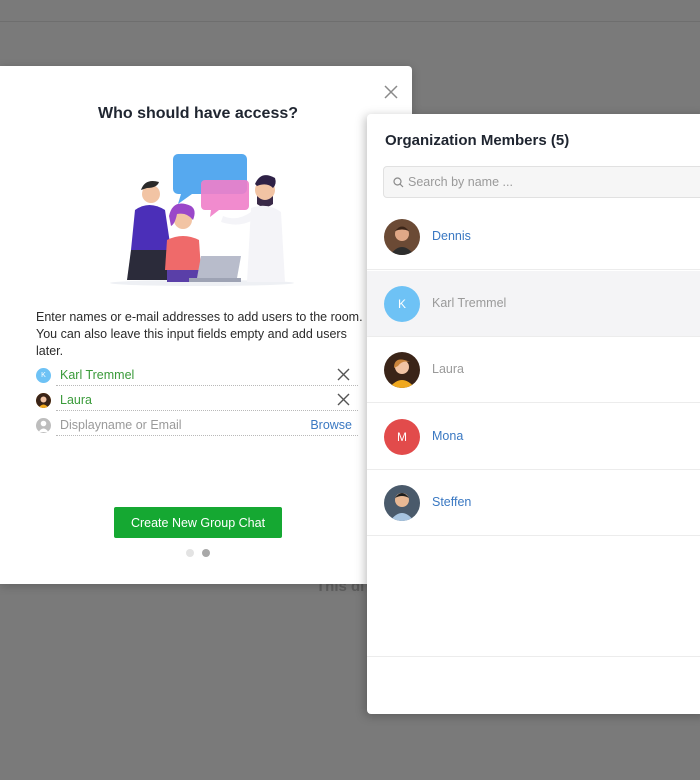 The width and height of the screenshot is (700, 780). Describe the element at coordinates (207, 401) in the screenshot. I see `recipient-field: Laura` at that location.